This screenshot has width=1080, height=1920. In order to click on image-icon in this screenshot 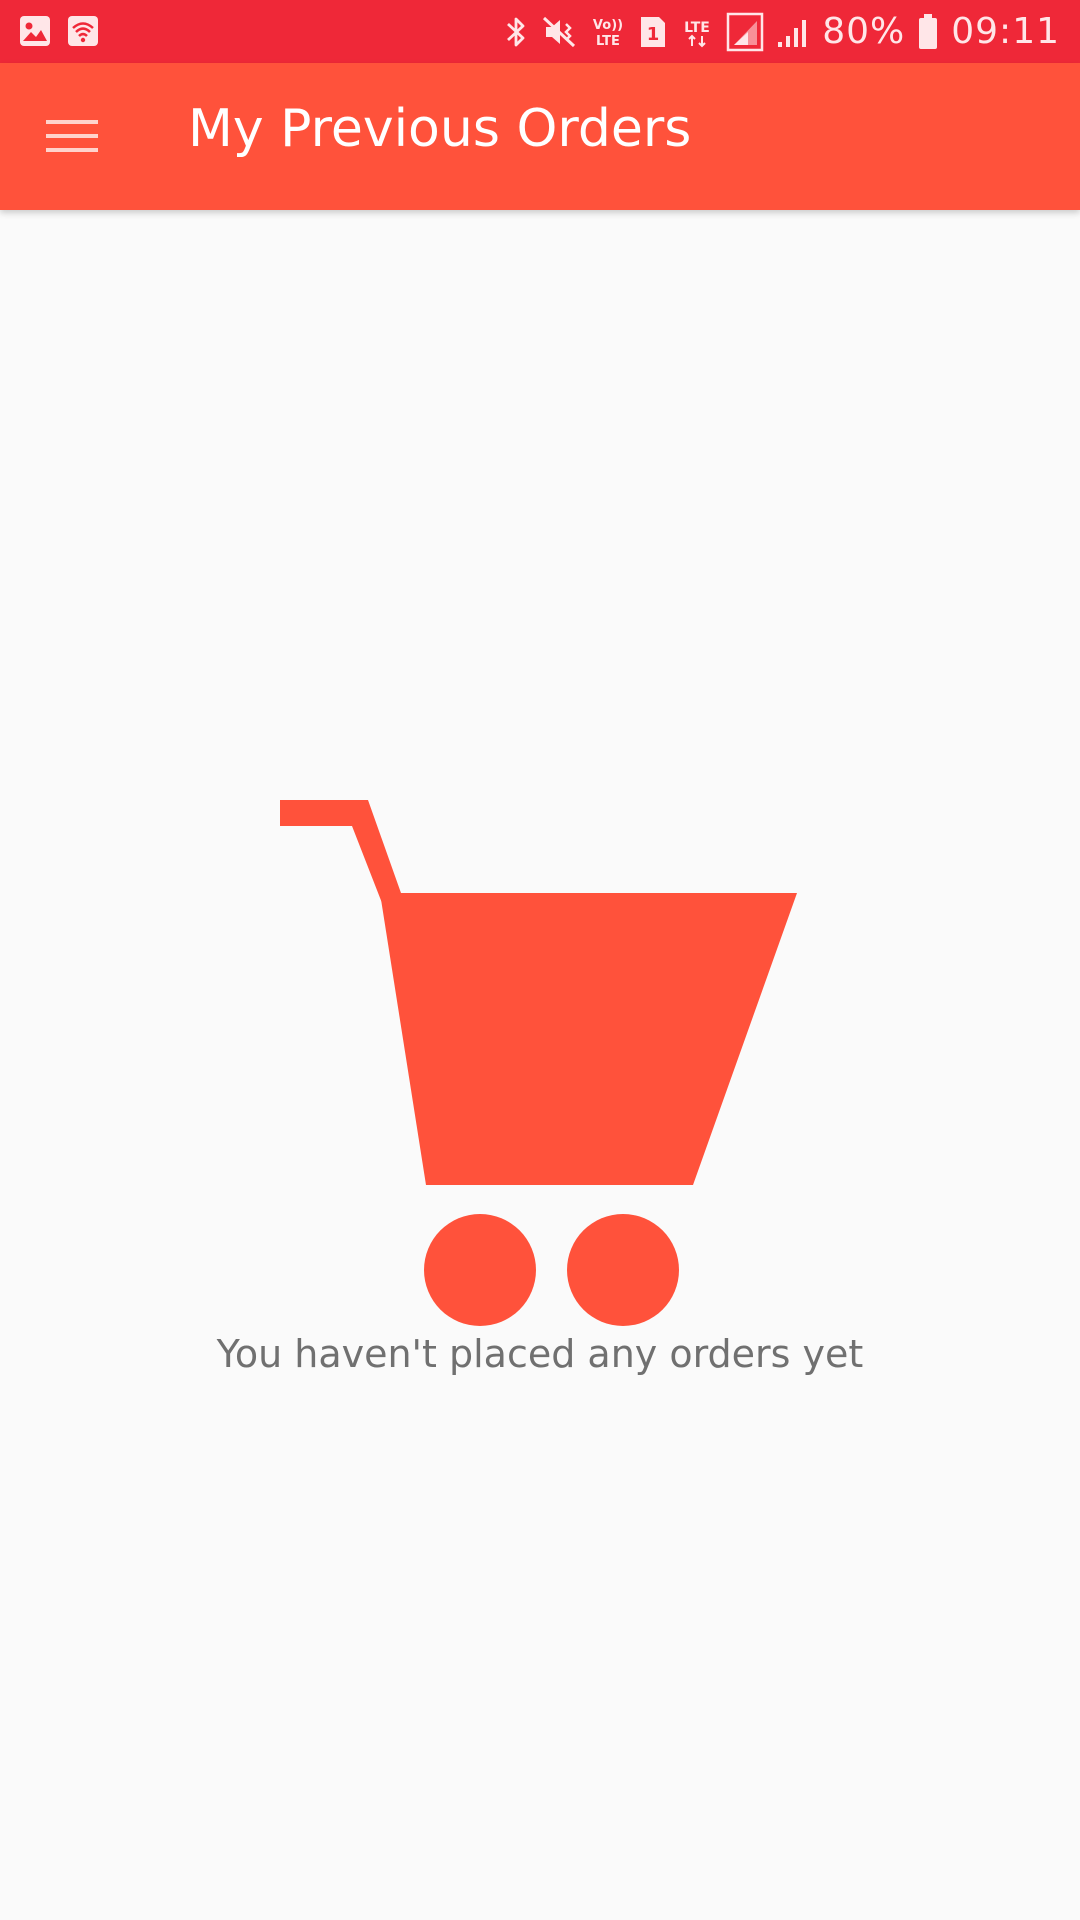, I will do `click(35, 31)`.